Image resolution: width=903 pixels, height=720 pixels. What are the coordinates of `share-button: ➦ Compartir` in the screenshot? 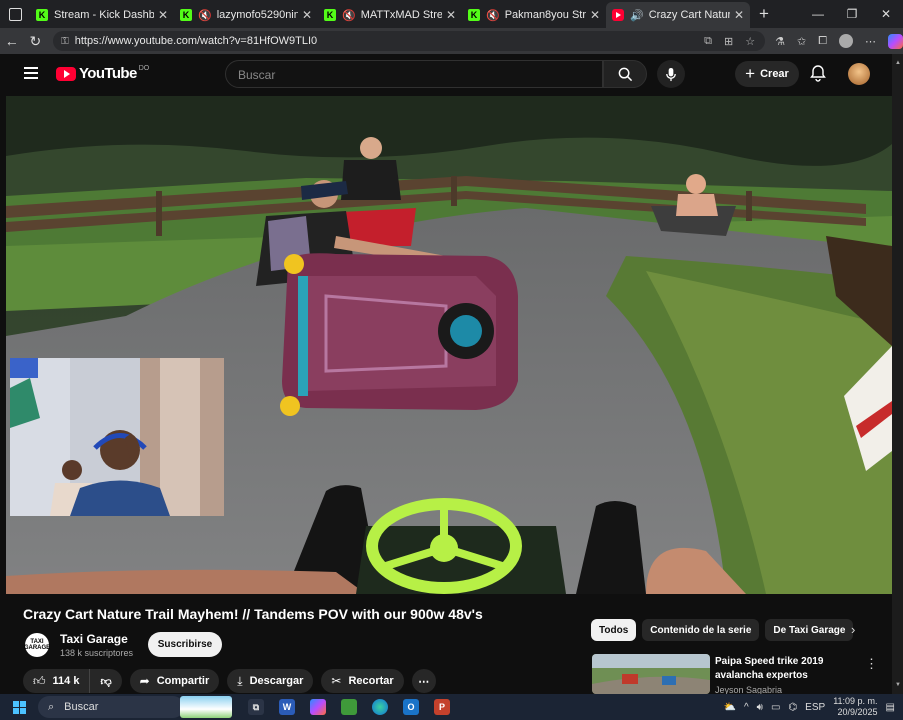 It's located at (174, 681).